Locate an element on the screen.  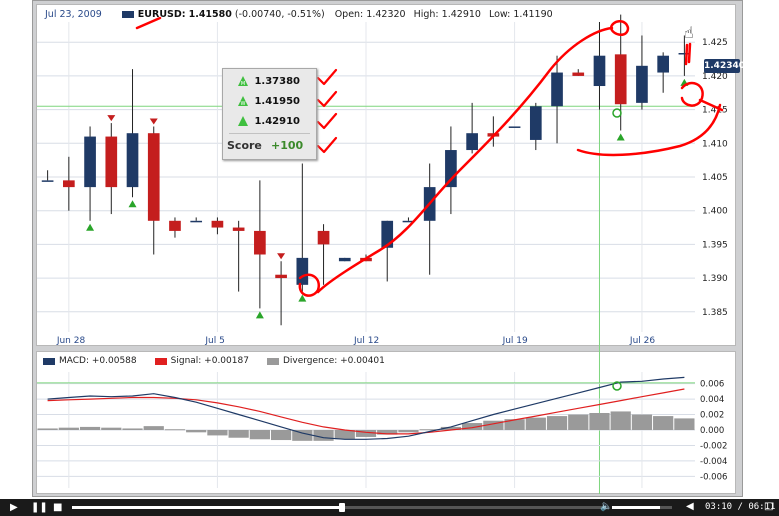
y-tick-label: 1.390 is located at coordinates (715, 279).